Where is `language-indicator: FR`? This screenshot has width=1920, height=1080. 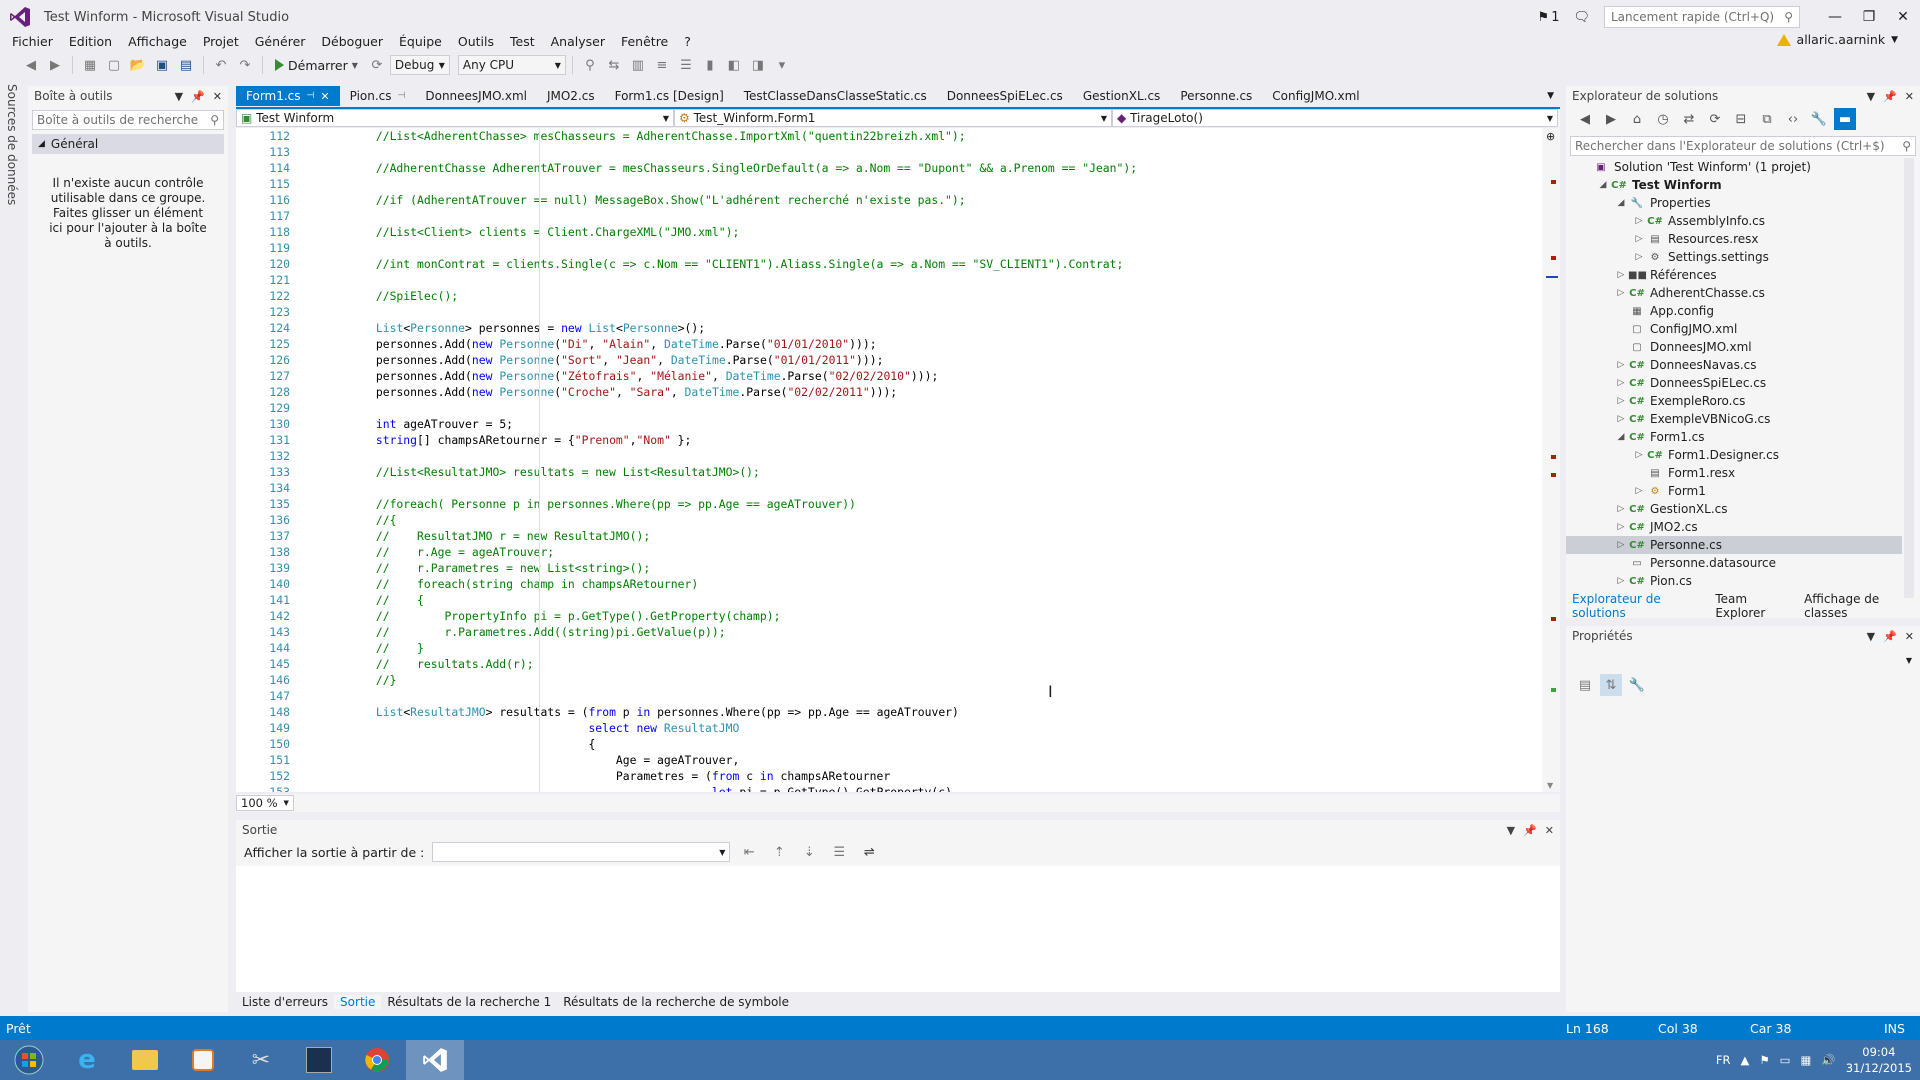 language-indicator: FR is located at coordinates (1723, 1060).